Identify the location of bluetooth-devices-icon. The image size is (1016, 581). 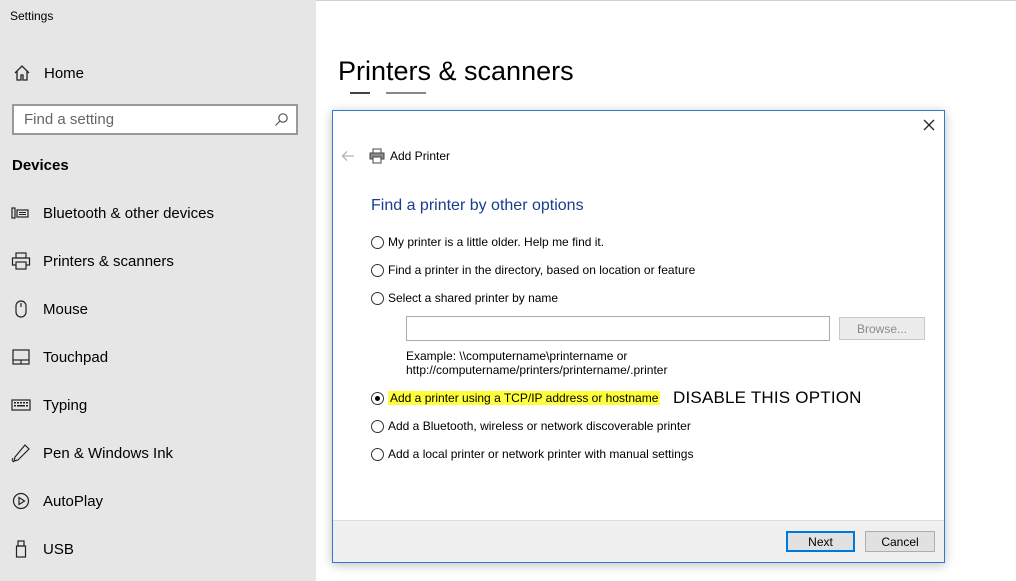
(21, 213).